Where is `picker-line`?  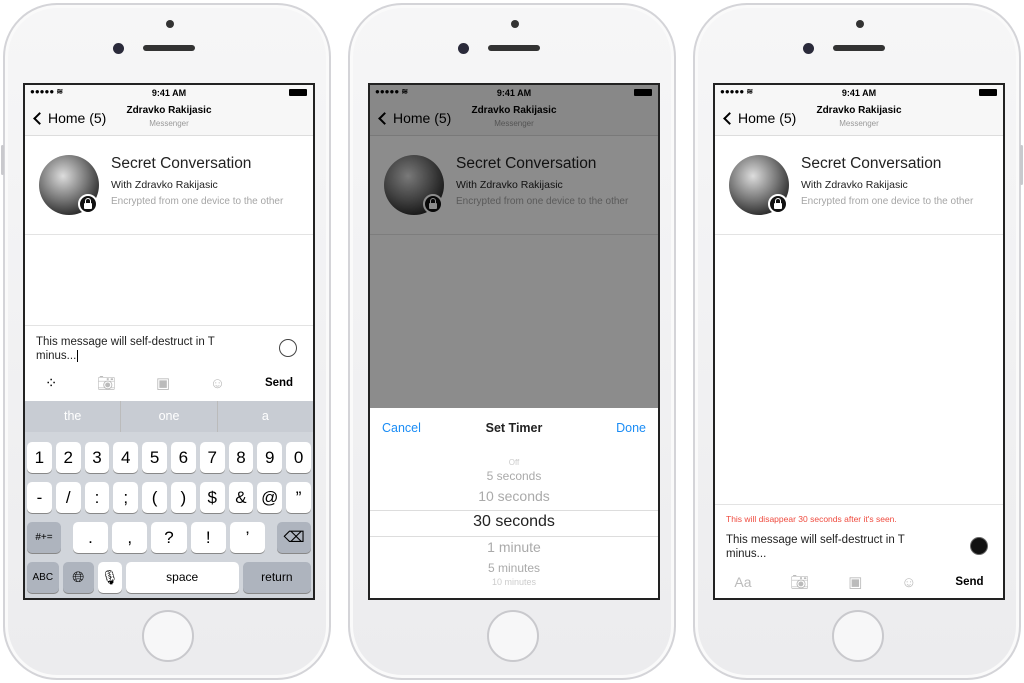 picker-line is located at coordinates (514, 510).